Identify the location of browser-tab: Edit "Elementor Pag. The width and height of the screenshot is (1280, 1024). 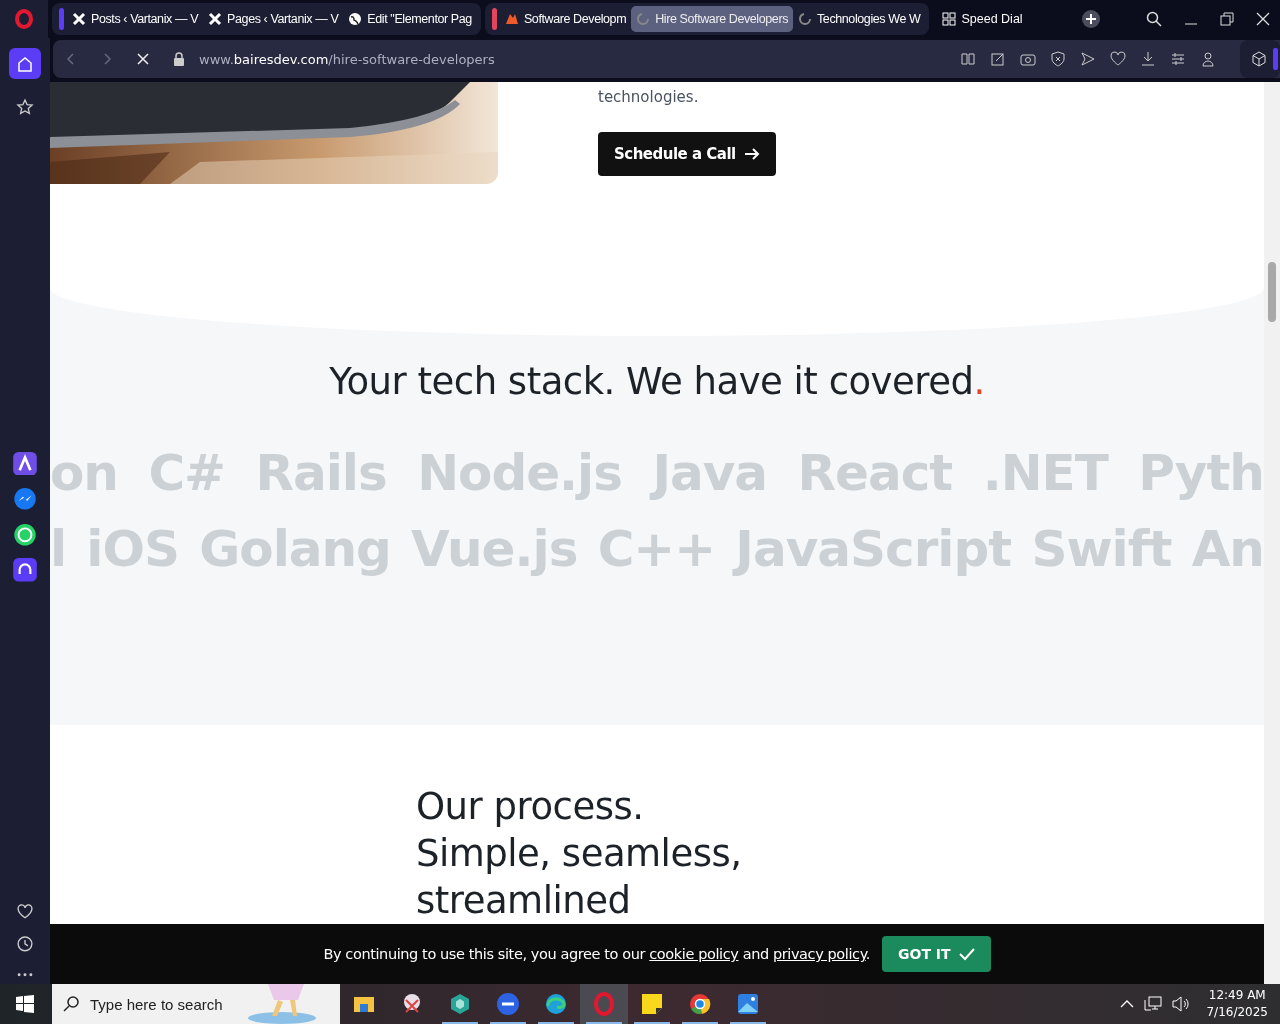
(410, 19).